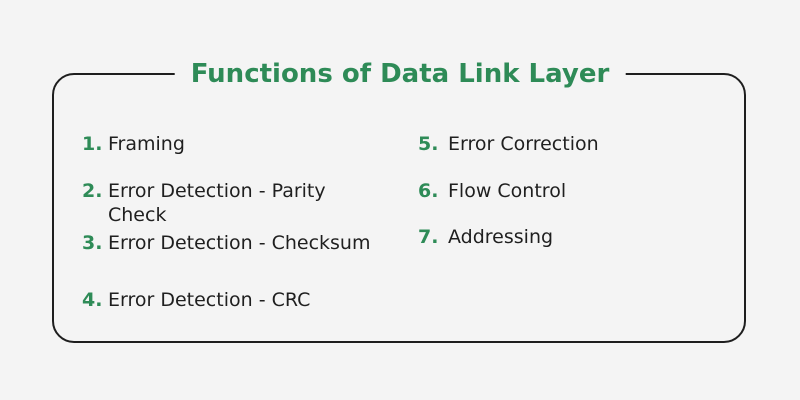 The height and width of the screenshot is (400, 800). I want to click on item-number: 3., so click(92, 243).